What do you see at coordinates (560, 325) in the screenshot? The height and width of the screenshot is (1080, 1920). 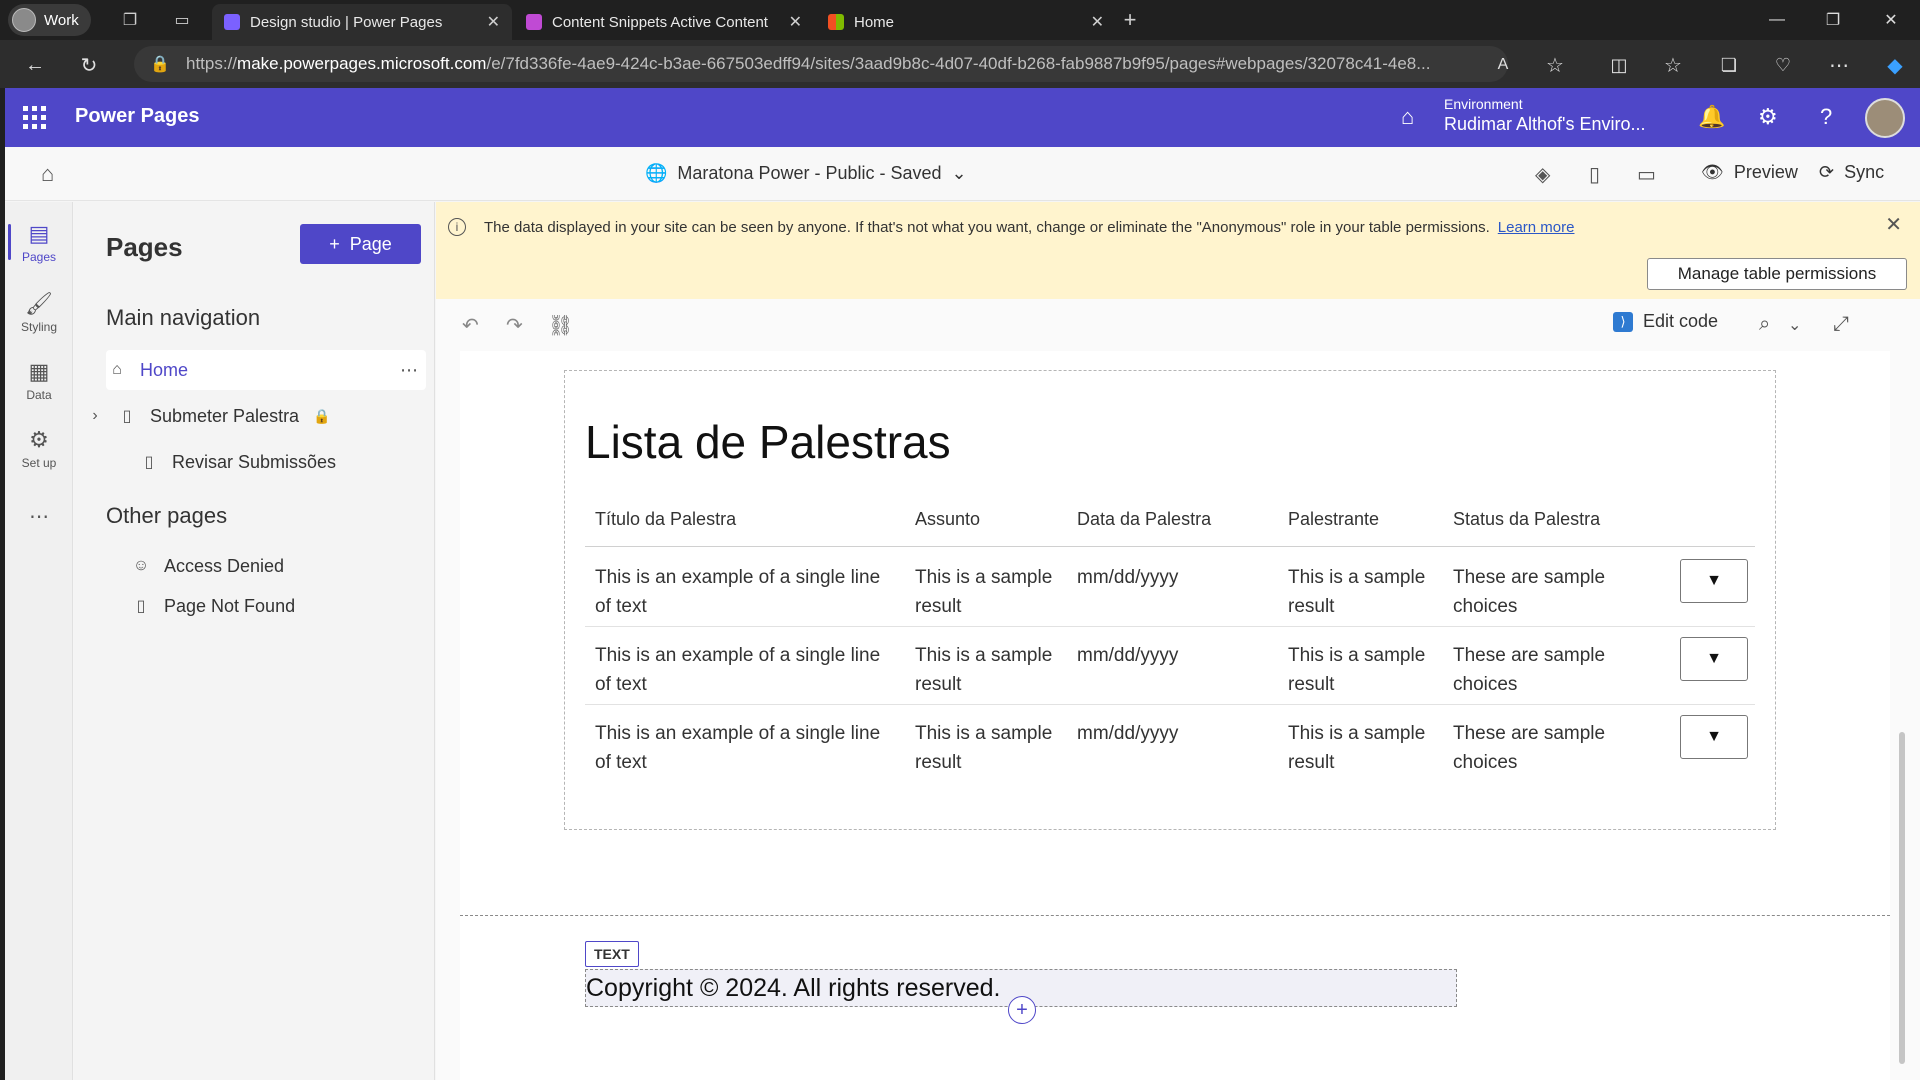 I see `link-icon: ⛓` at bounding box center [560, 325].